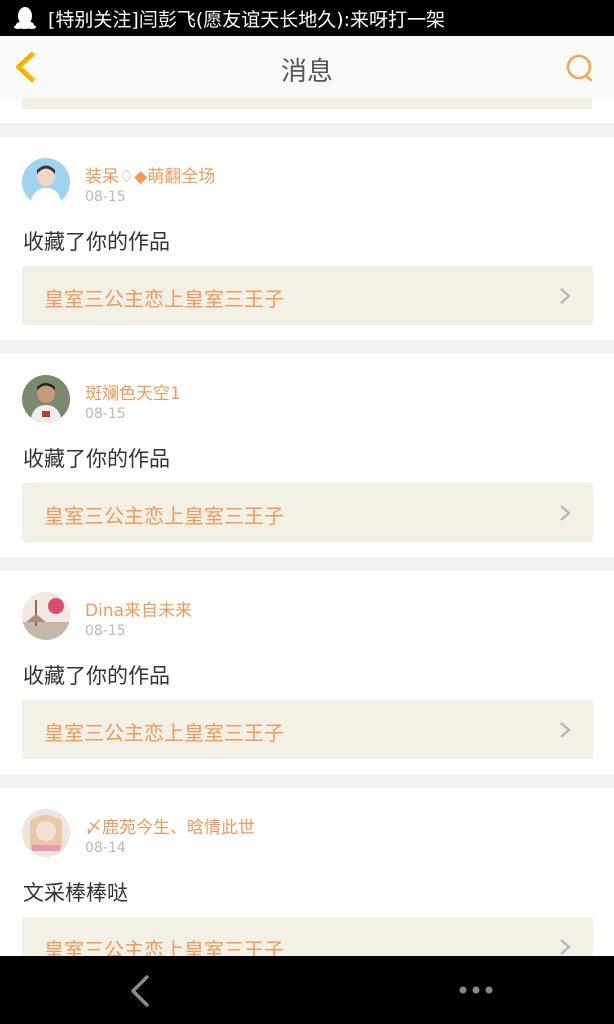  Describe the element at coordinates (307, 110) in the screenshot. I see `list-item-partial` at that location.